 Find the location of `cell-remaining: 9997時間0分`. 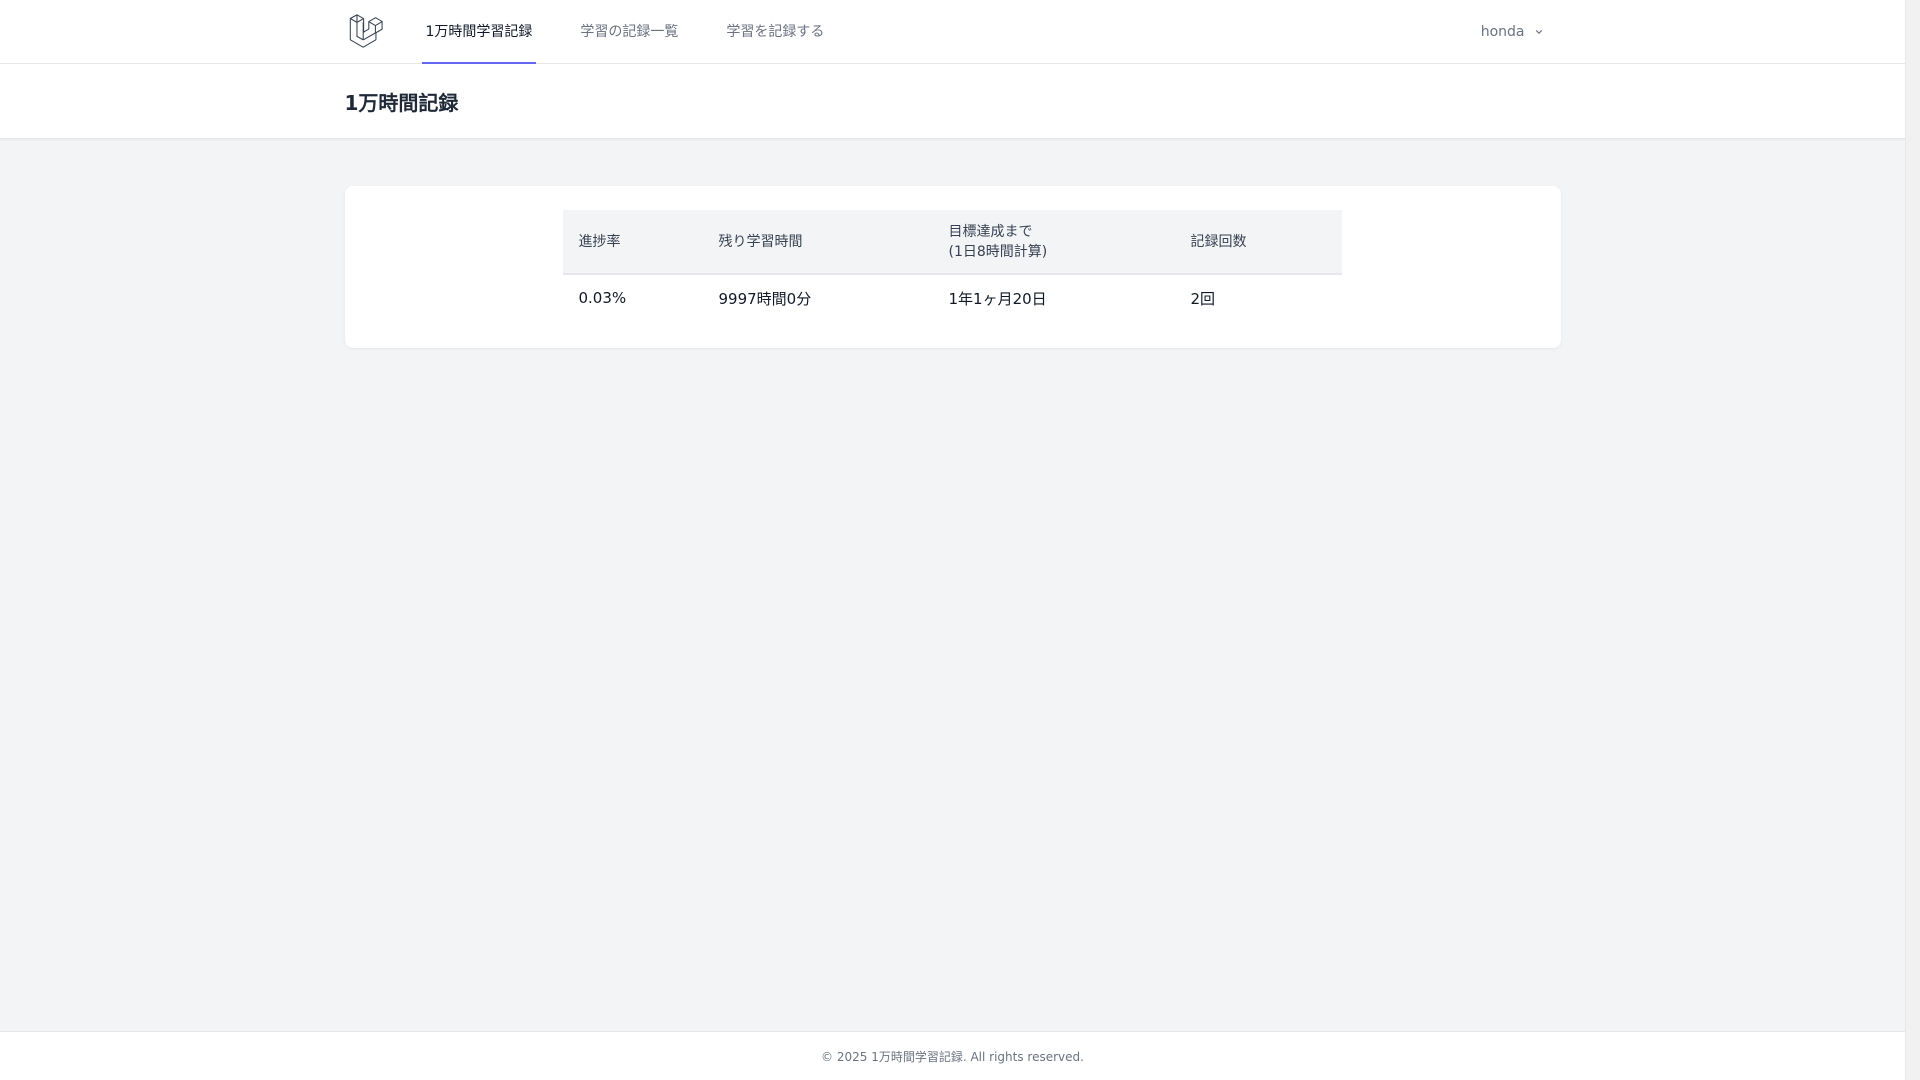

cell-remaining: 9997時間0分 is located at coordinates (765, 298).